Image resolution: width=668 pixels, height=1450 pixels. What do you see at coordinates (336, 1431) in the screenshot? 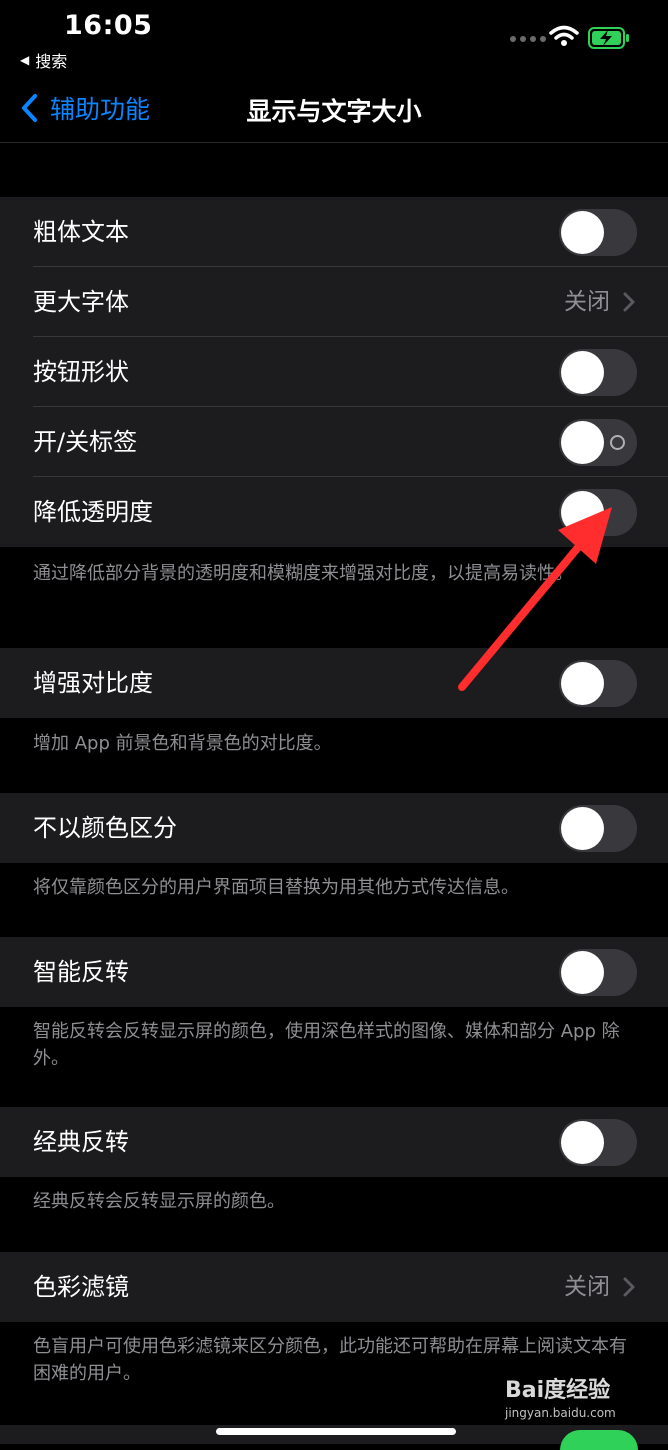
I see `home-indicator` at bounding box center [336, 1431].